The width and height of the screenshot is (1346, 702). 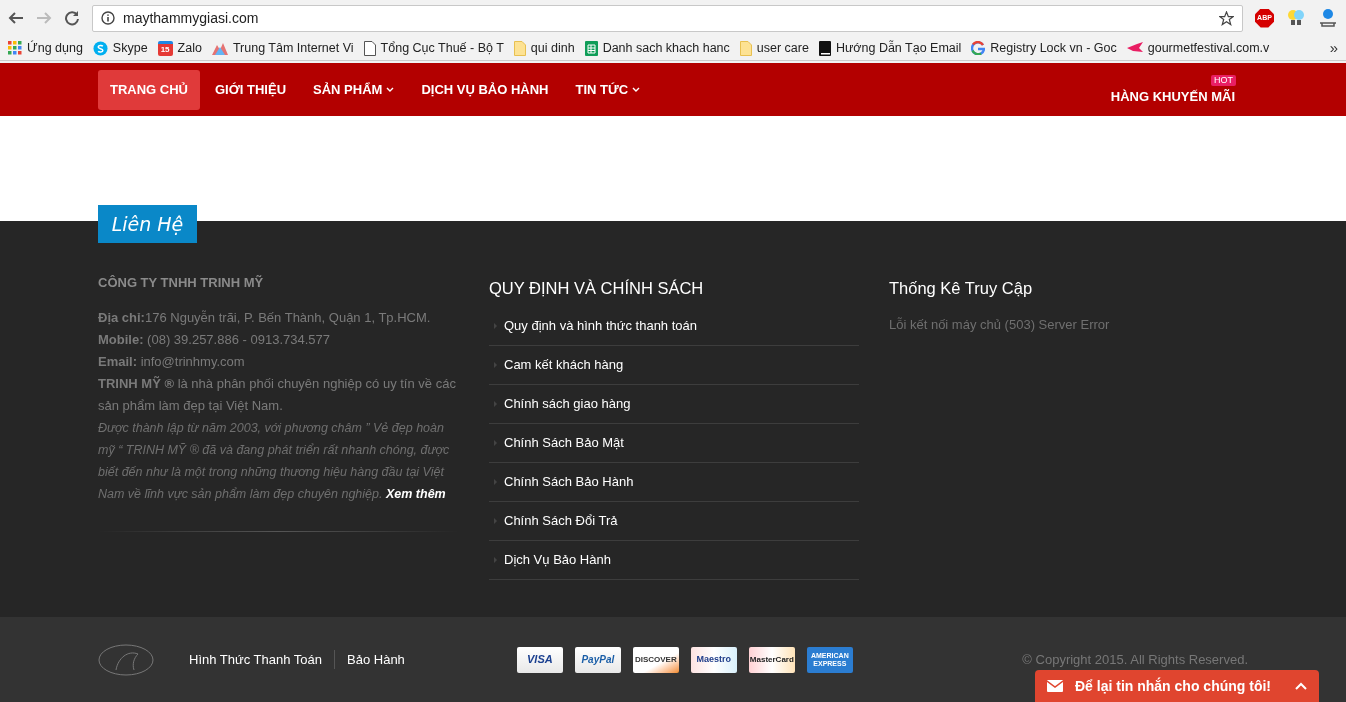 What do you see at coordinates (72, 18) in the screenshot?
I see `reload-icon` at bounding box center [72, 18].